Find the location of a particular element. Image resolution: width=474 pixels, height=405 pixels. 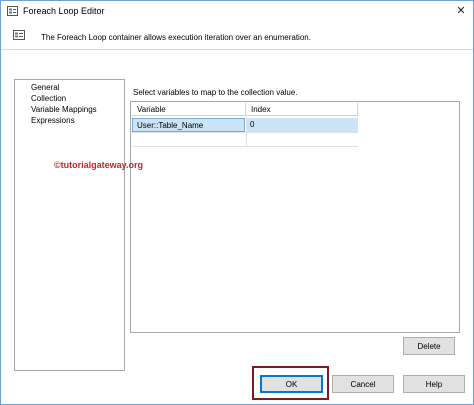

close-icon: ✕ is located at coordinates (461, 11).